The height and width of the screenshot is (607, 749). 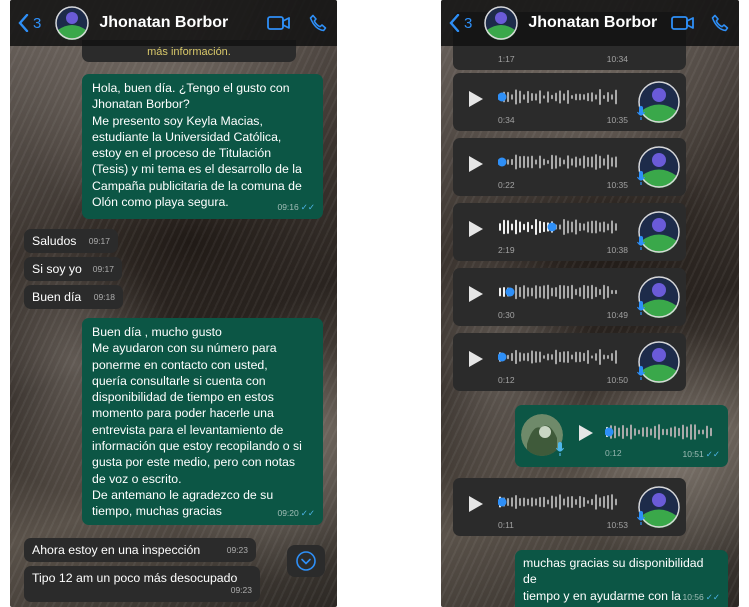 What do you see at coordinates (712, 453) in the screenshot?
I see `read-tick-icon: ✓✓` at bounding box center [712, 453].